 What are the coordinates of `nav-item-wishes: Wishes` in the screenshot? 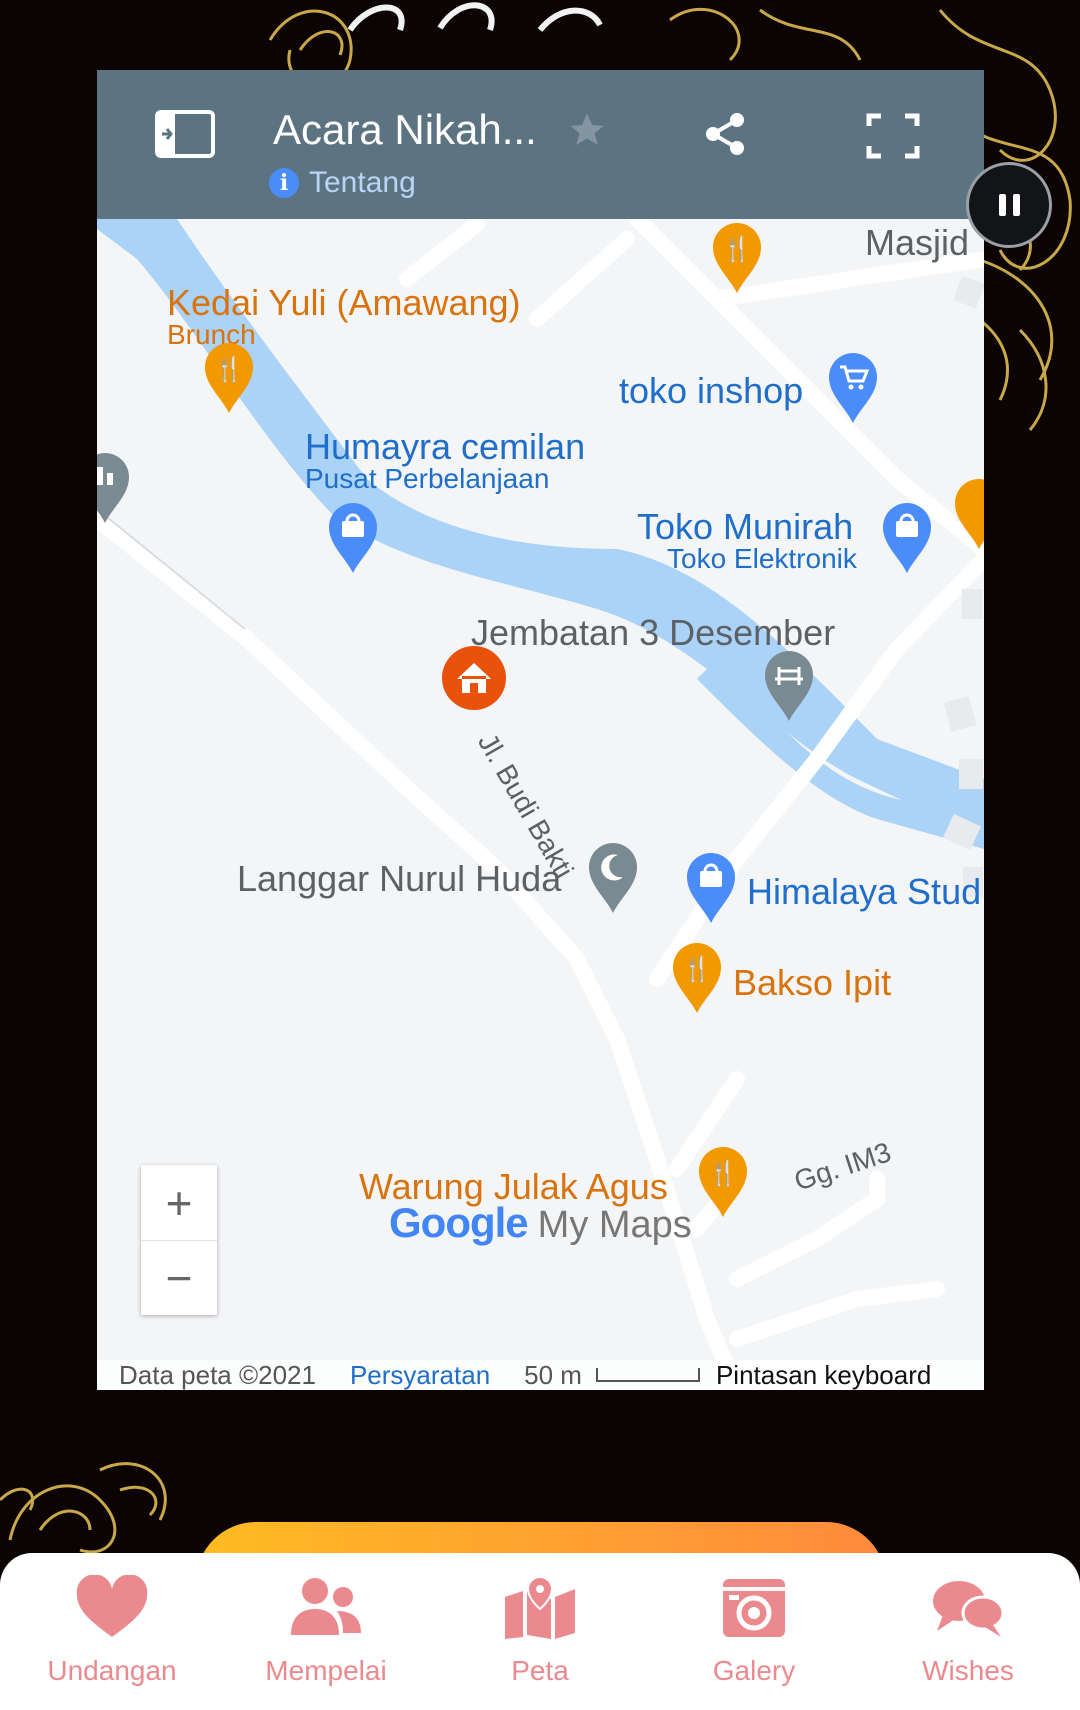 It's located at (968, 1631).